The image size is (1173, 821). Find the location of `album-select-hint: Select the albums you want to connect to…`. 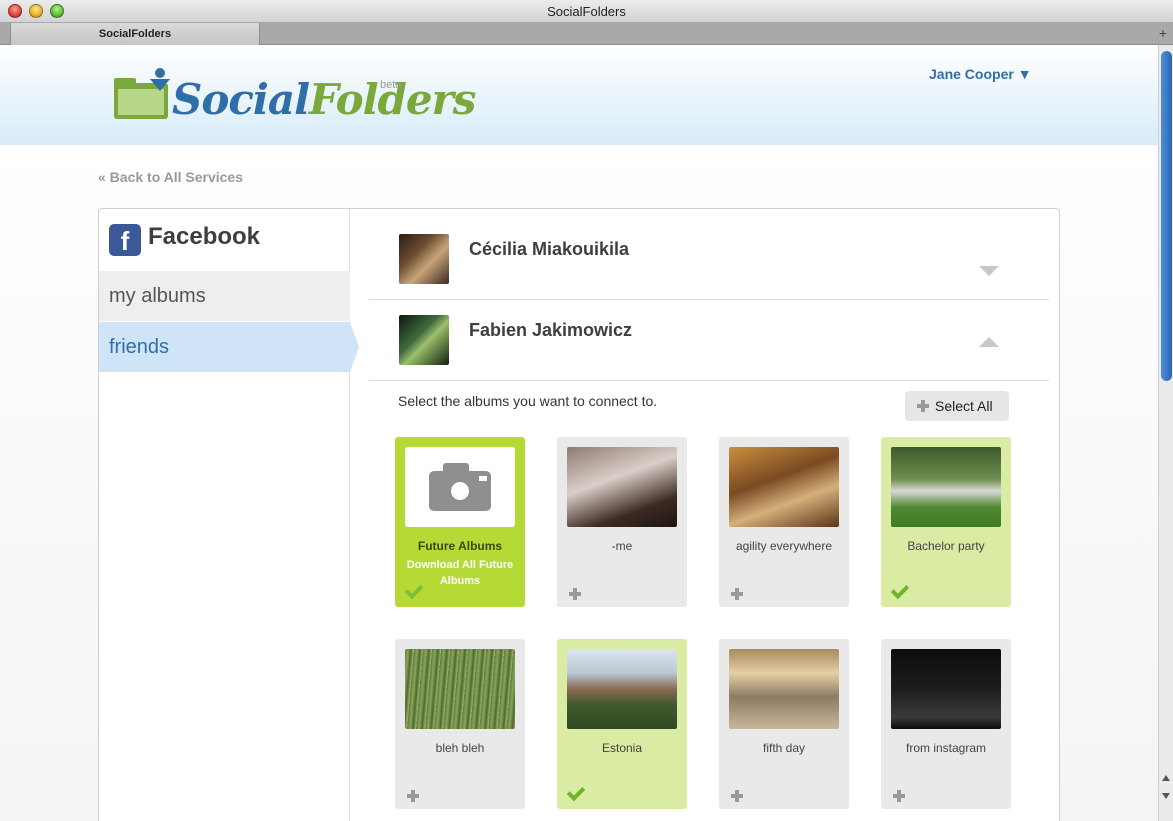

album-select-hint: Select the albums you want to connect to… is located at coordinates (528, 401).